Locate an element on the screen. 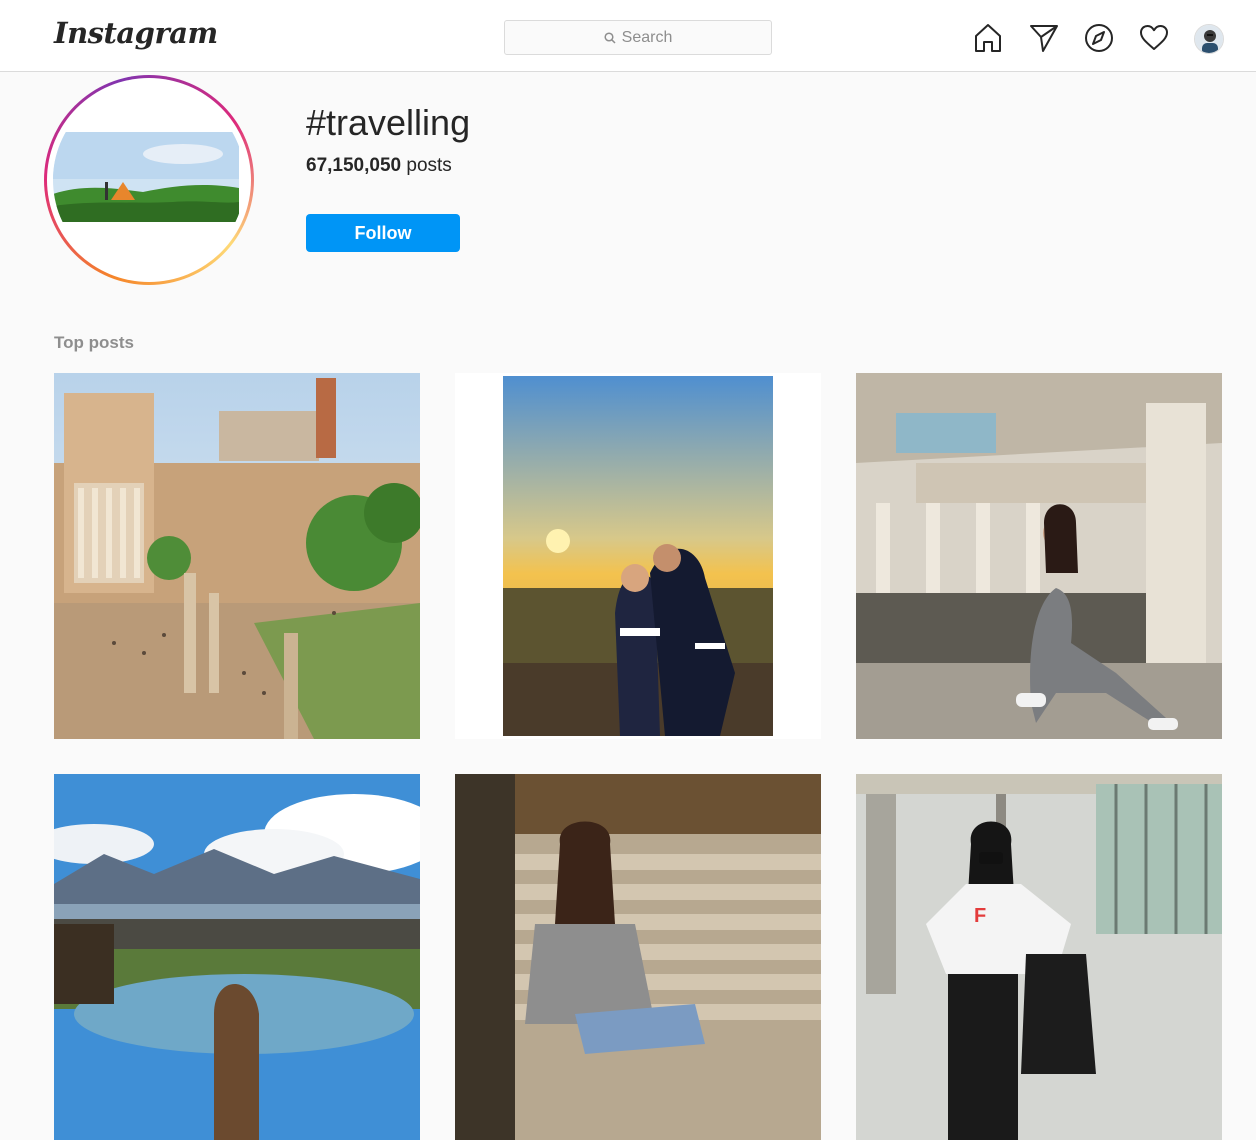 This screenshot has height=1140, width=1256. activity-heart-icon is located at coordinates (1154, 38).